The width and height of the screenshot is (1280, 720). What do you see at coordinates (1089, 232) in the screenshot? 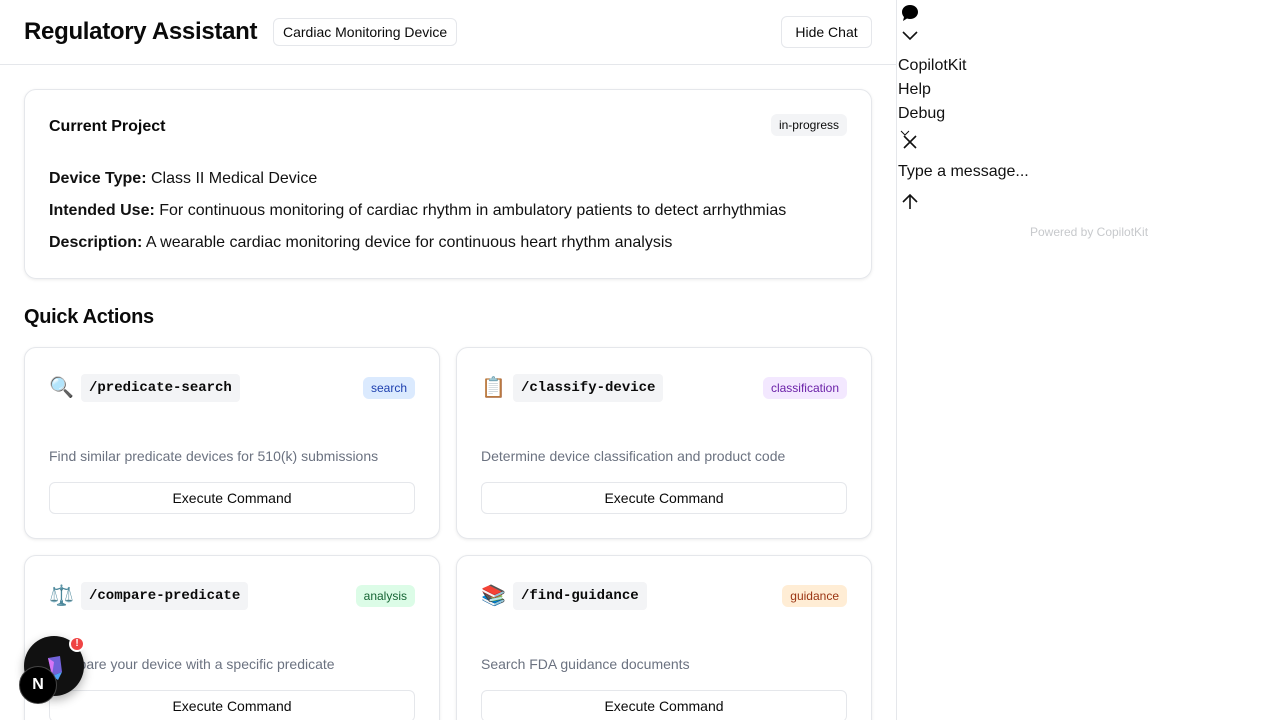
I see `powered-by-label: Powered by CopilotKit` at bounding box center [1089, 232].